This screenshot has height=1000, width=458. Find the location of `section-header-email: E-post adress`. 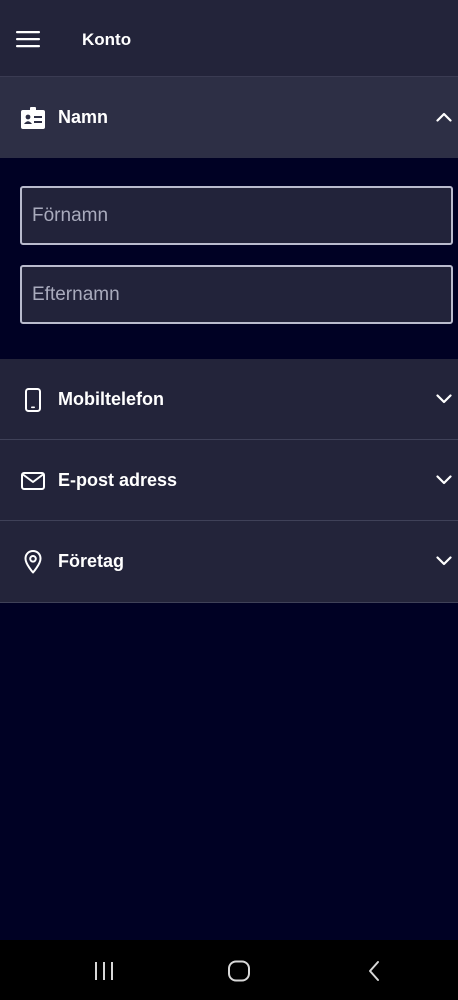

section-header-email: E-post adress is located at coordinates (229, 480).